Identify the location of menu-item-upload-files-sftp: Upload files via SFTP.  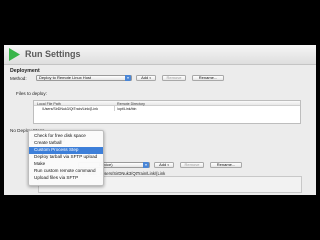
(66, 178).